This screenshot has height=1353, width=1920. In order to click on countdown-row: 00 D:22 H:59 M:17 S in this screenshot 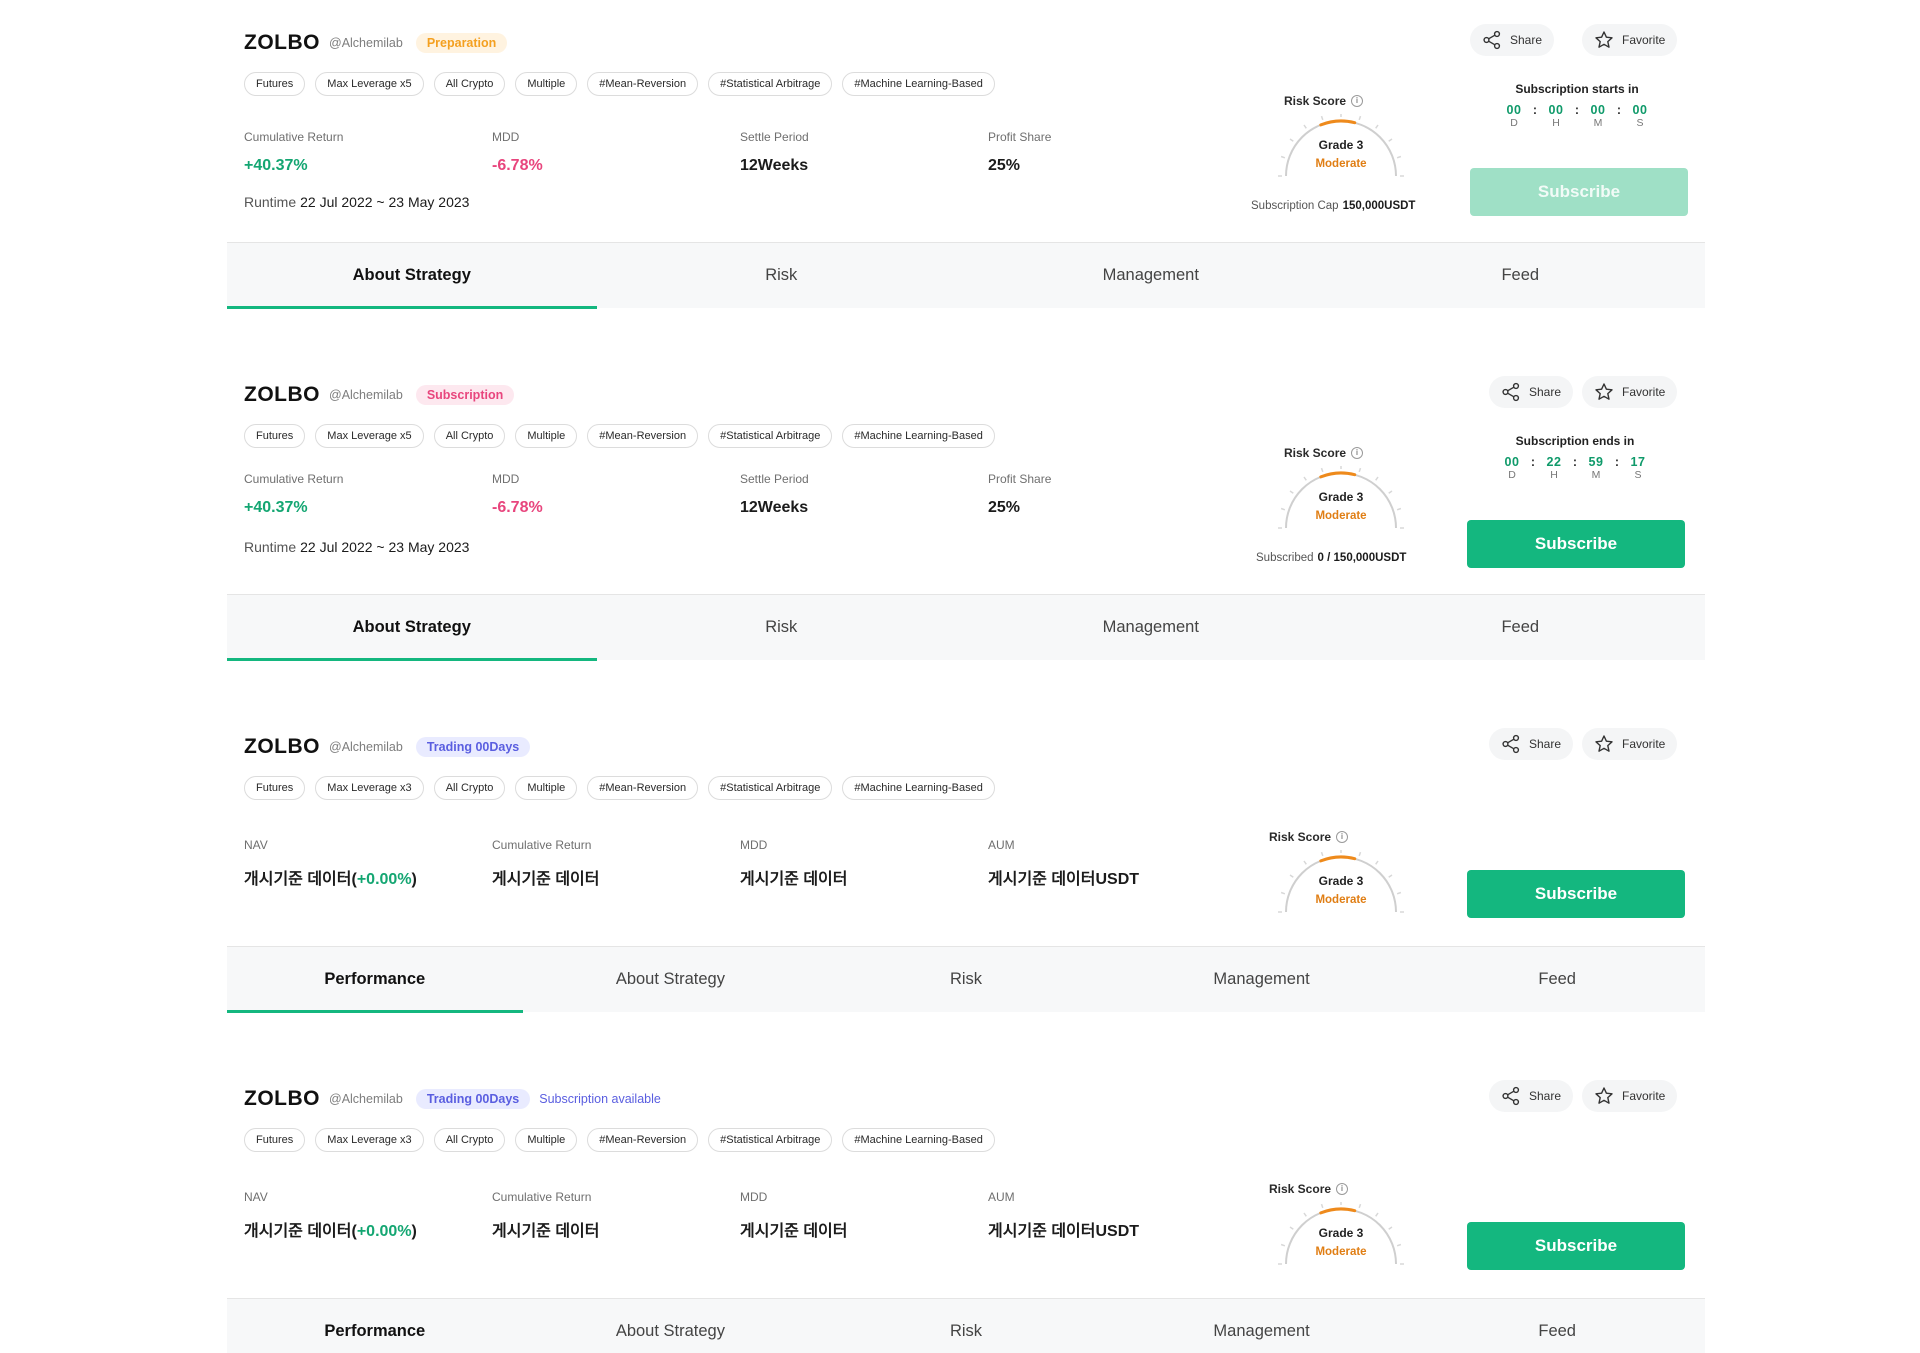, I will do `click(1575, 468)`.